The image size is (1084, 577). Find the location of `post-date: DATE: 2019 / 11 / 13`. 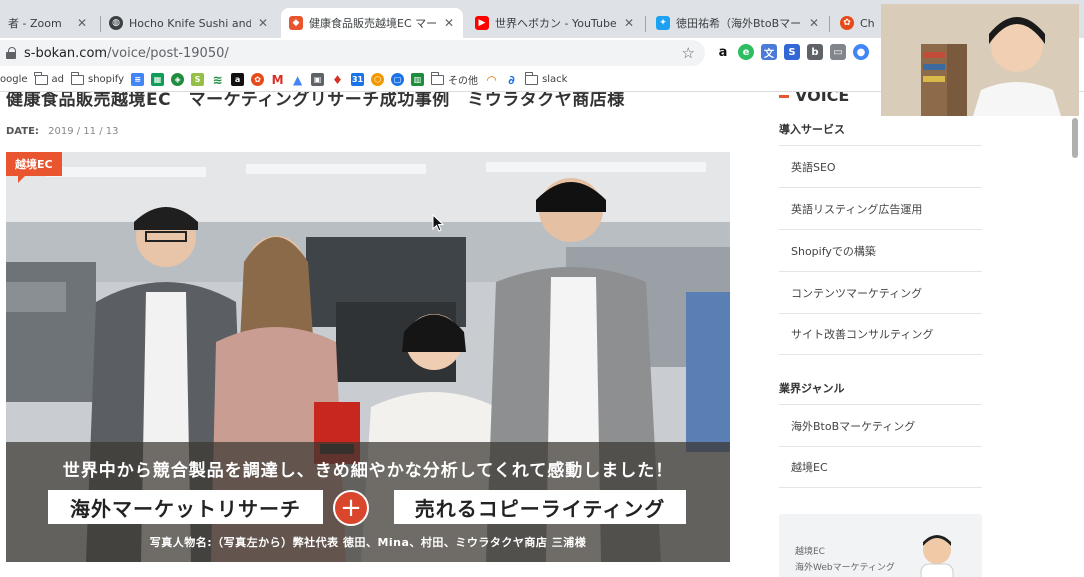

post-date: DATE: 2019 / 11 / 13 is located at coordinates (62, 131).